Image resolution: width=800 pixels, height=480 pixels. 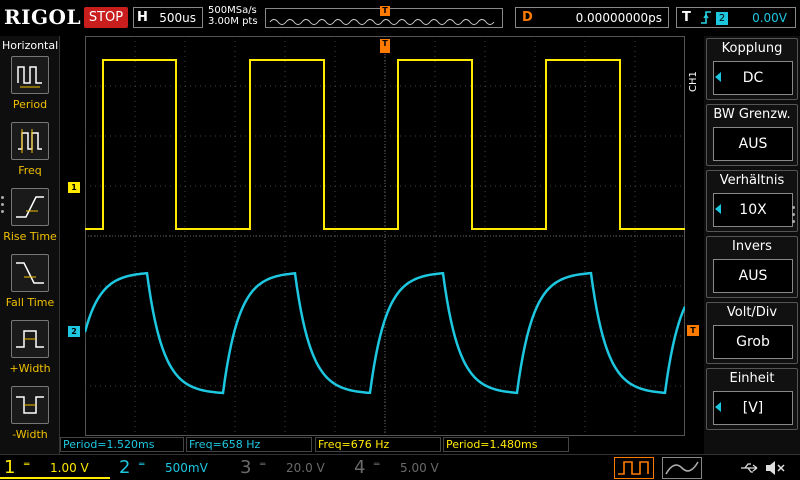 I want to click on volt-div-setting: Volt/Div Grob, so click(x=752, y=333).